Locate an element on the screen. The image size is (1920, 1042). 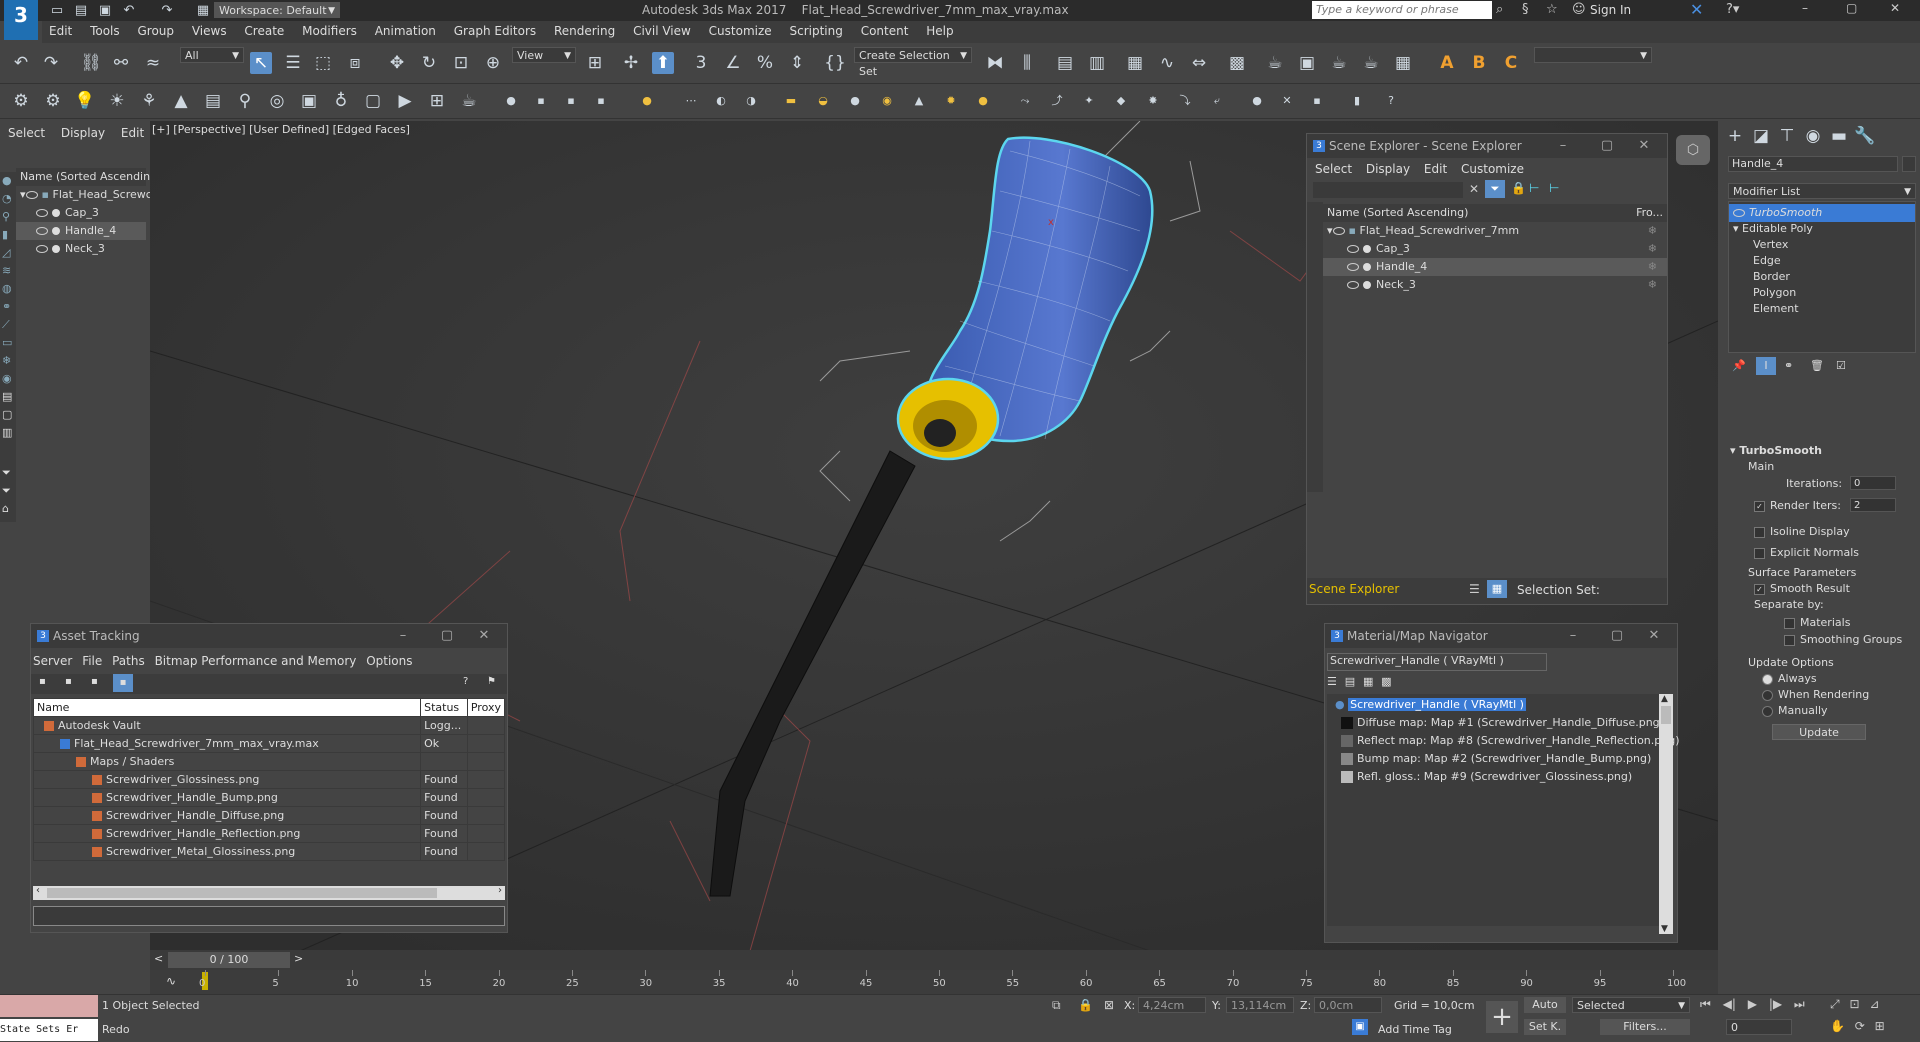
rollout-title: ▾ TurboSmooth is located at coordinates (1776, 450).